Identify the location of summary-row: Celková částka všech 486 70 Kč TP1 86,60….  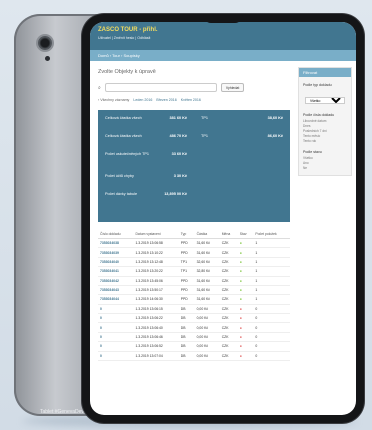
(194, 143).